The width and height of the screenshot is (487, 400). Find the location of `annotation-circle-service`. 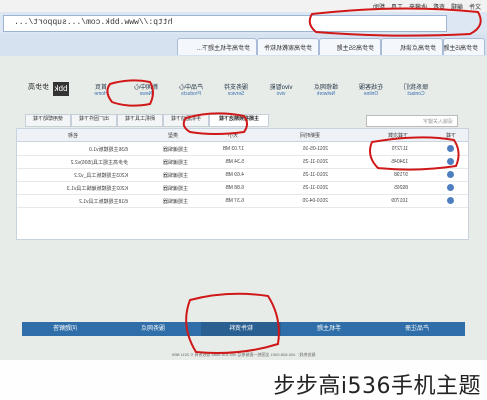

annotation-circle-service is located at coordinates (130, 93).